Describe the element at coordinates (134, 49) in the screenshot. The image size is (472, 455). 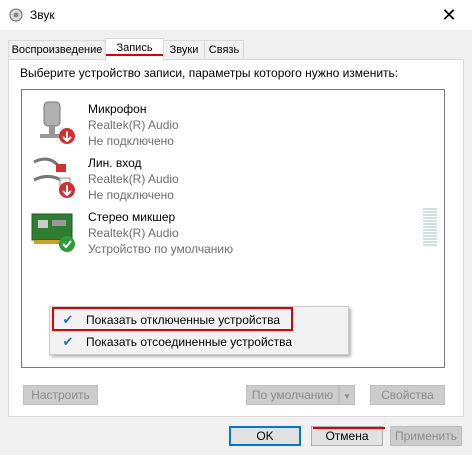
I see `tab-recording: Запись` at that location.